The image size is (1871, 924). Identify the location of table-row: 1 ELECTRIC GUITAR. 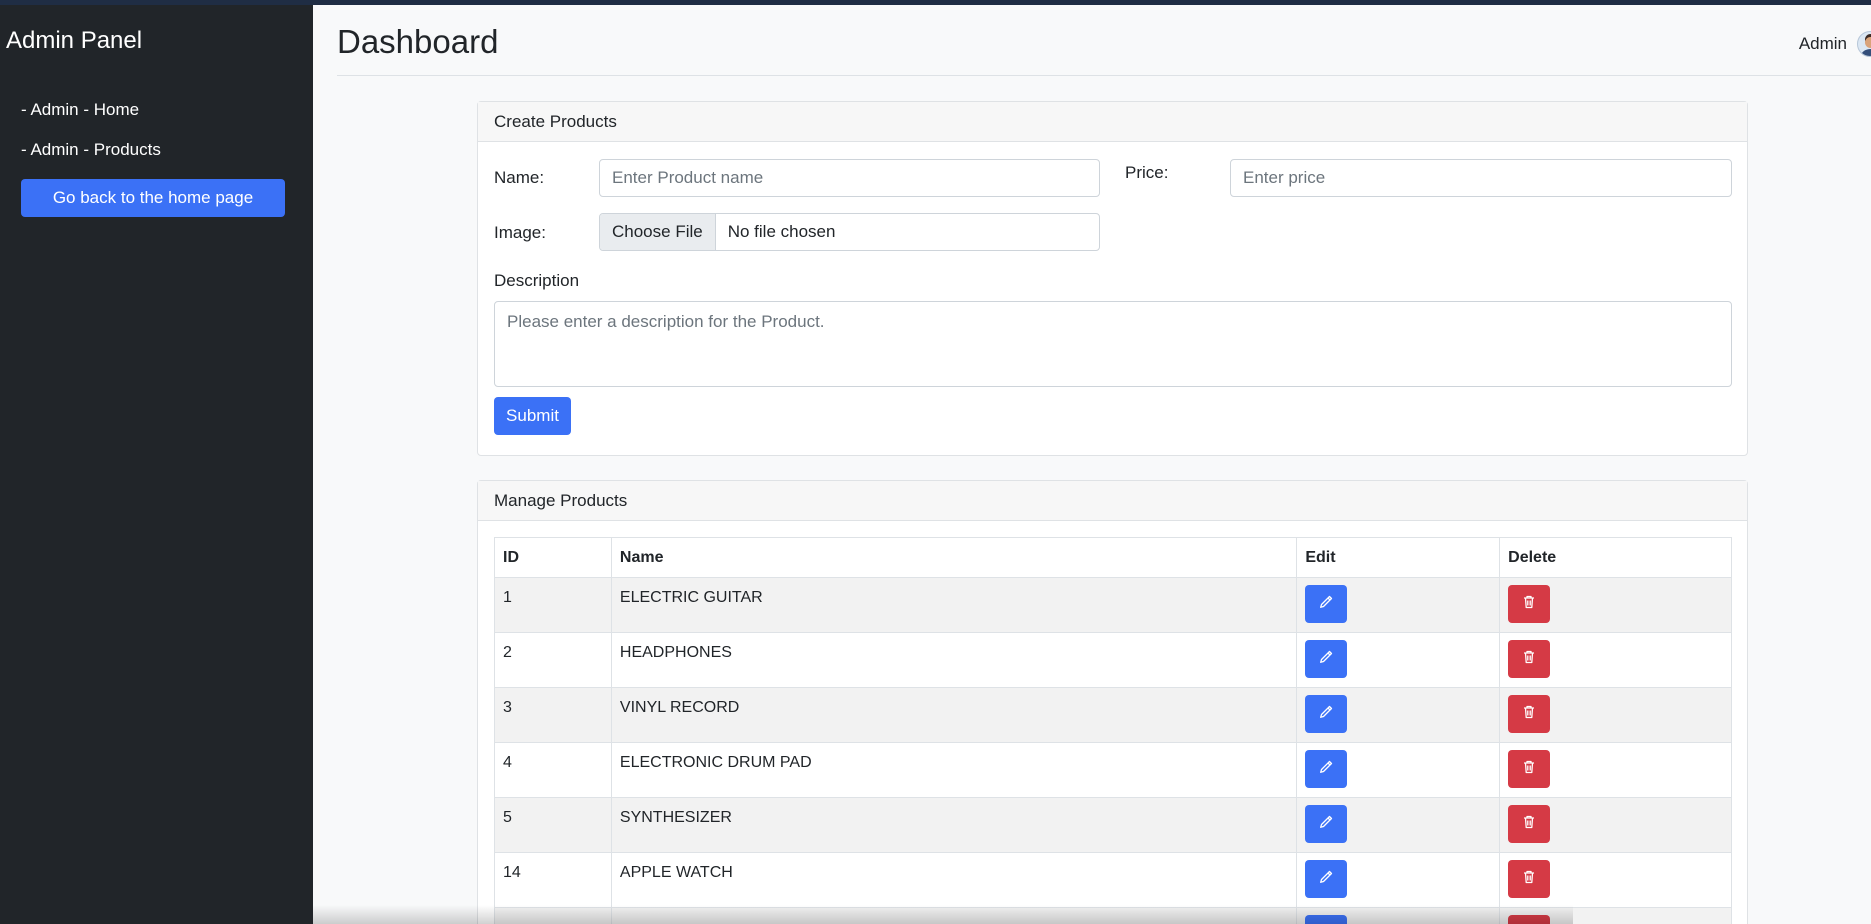
(1113, 605).